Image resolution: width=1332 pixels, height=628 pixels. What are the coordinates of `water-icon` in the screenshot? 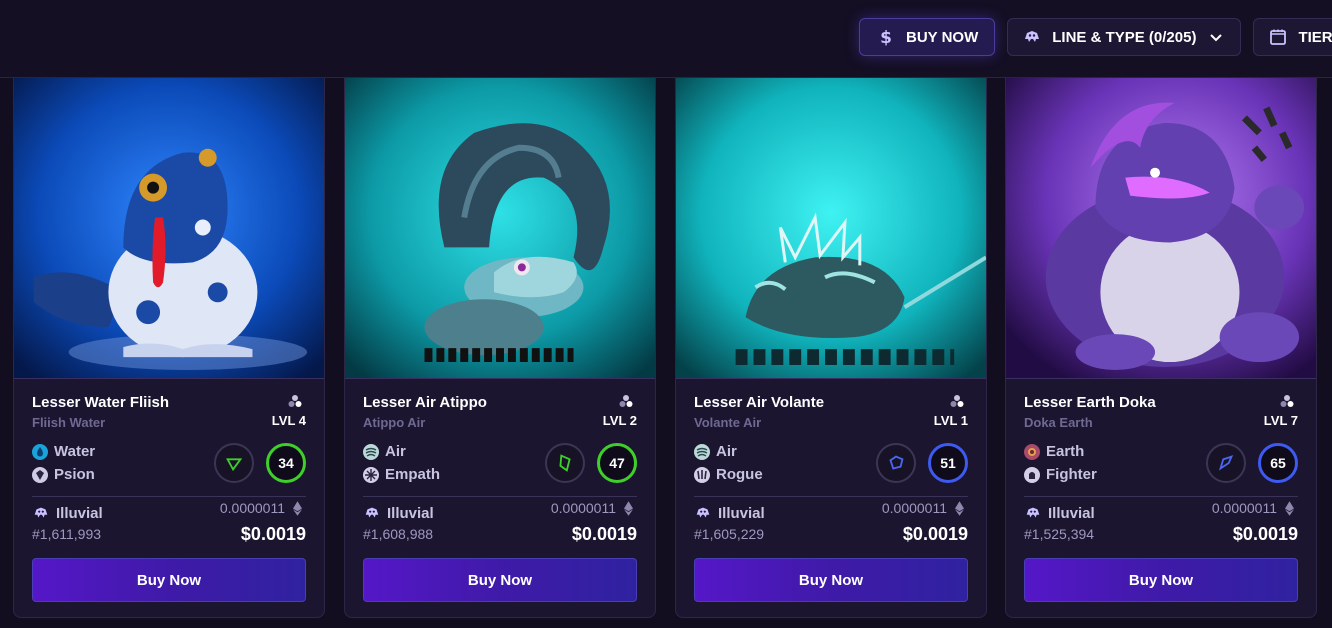 It's located at (40, 451).